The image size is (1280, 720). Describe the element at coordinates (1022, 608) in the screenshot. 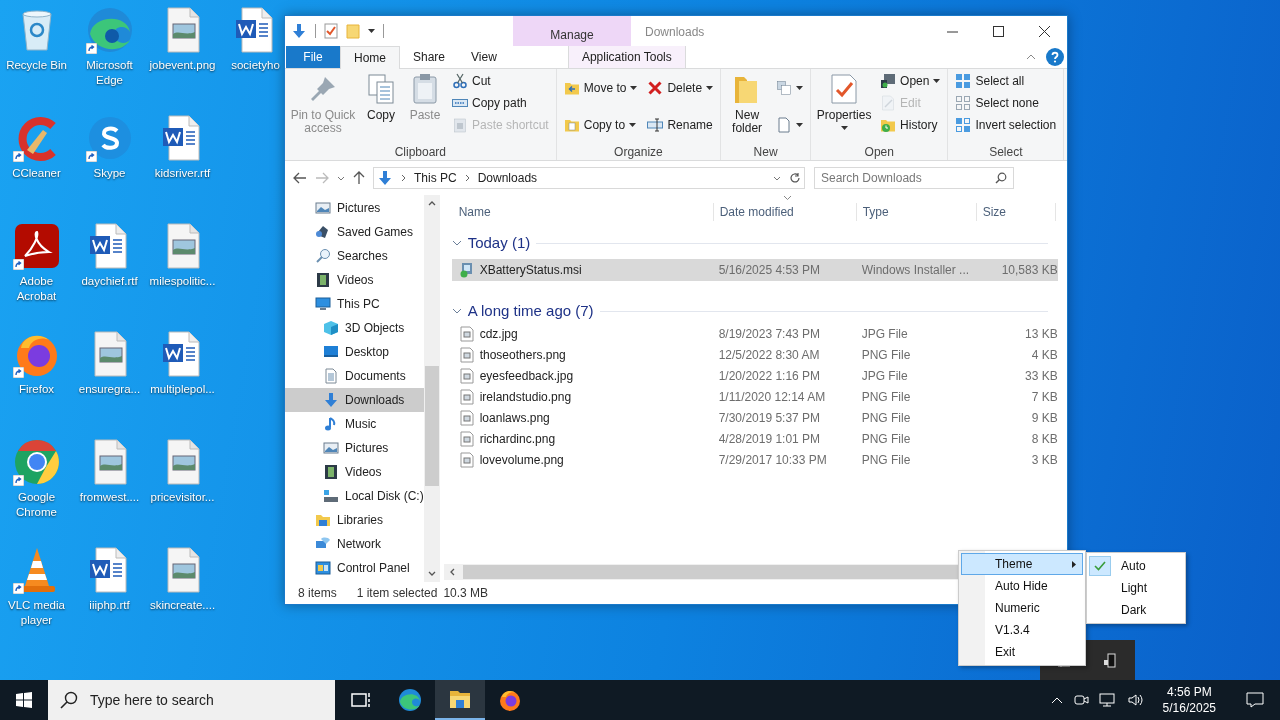

I see `menu-item: Numeric` at that location.